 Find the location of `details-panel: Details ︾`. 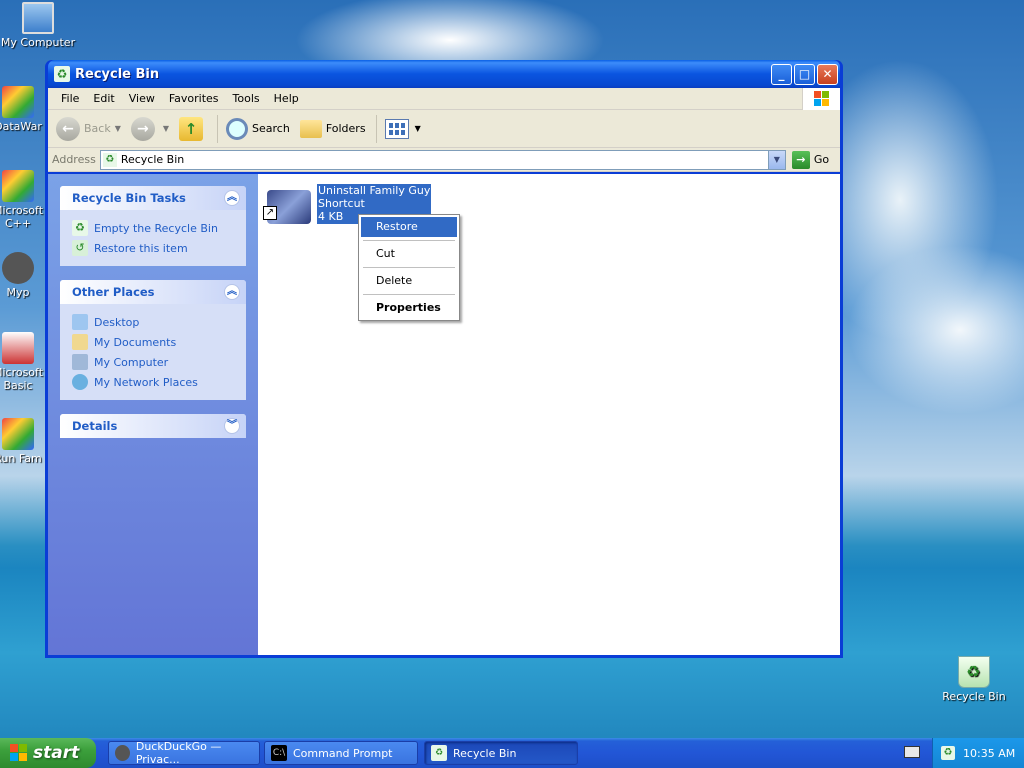

details-panel: Details ︾ is located at coordinates (153, 426).